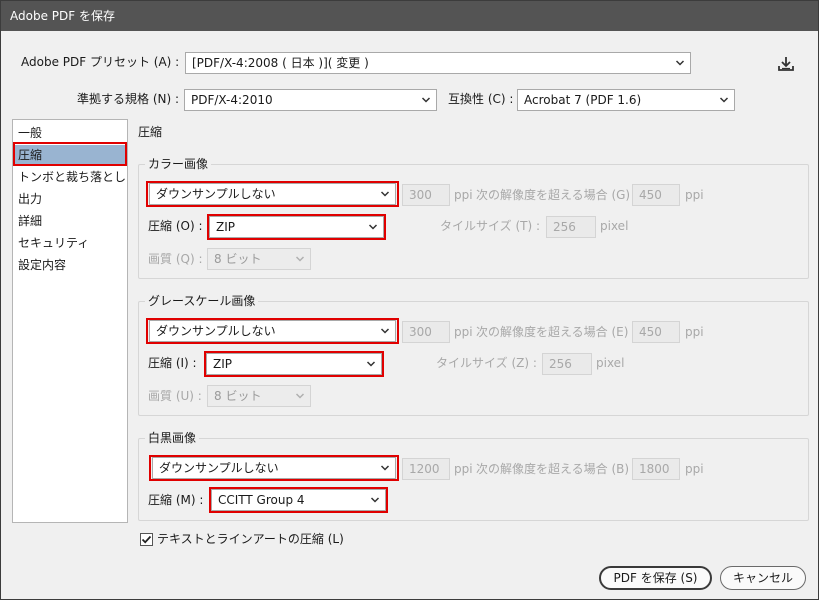 This screenshot has width=819, height=600. I want to click on gray-compression-select: ZIP, so click(294, 364).